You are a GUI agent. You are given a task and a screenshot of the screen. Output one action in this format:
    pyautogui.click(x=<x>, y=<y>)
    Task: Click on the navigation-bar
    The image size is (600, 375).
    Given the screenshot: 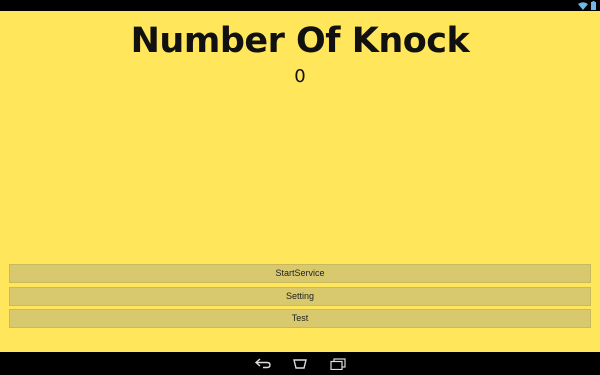 What is the action you would take?
    pyautogui.click(x=300, y=363)
    